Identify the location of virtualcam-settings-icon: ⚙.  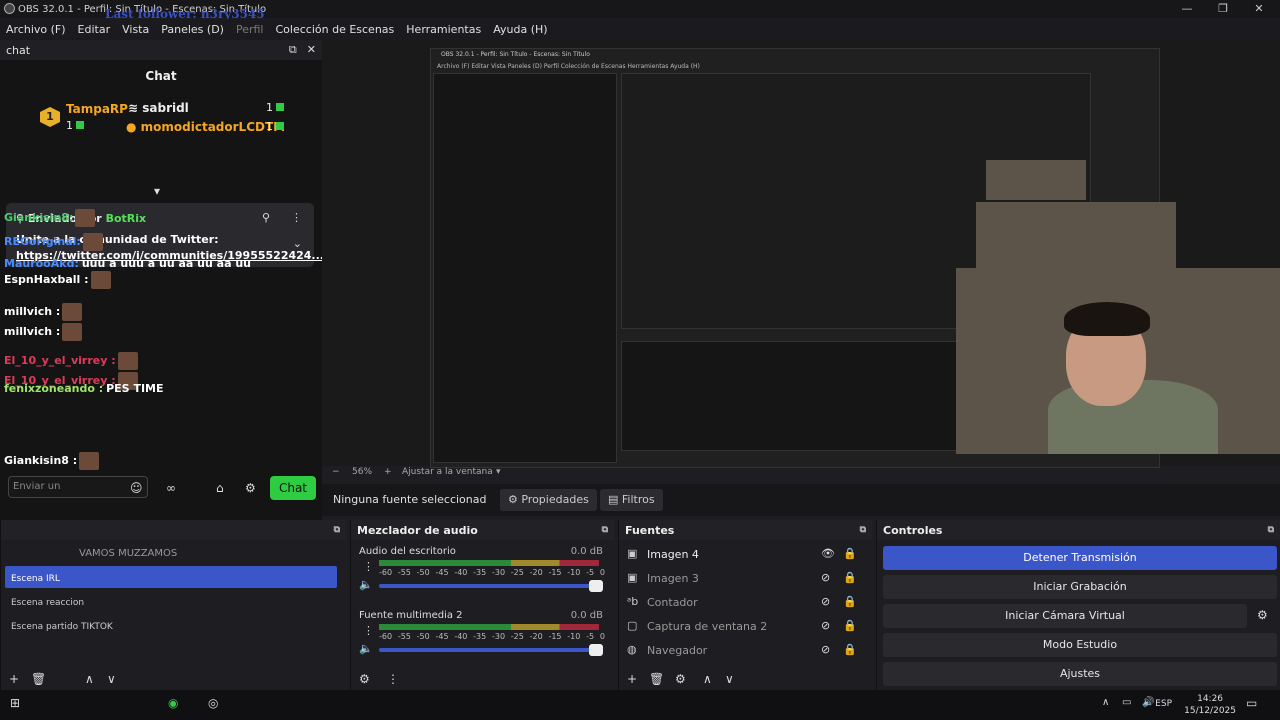
(1262, 615).